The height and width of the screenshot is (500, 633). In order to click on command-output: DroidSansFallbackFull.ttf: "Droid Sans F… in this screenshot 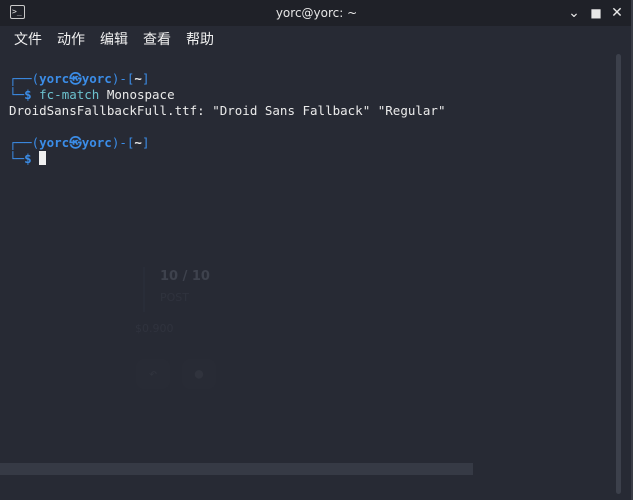, I will do `click(227, 110)`.